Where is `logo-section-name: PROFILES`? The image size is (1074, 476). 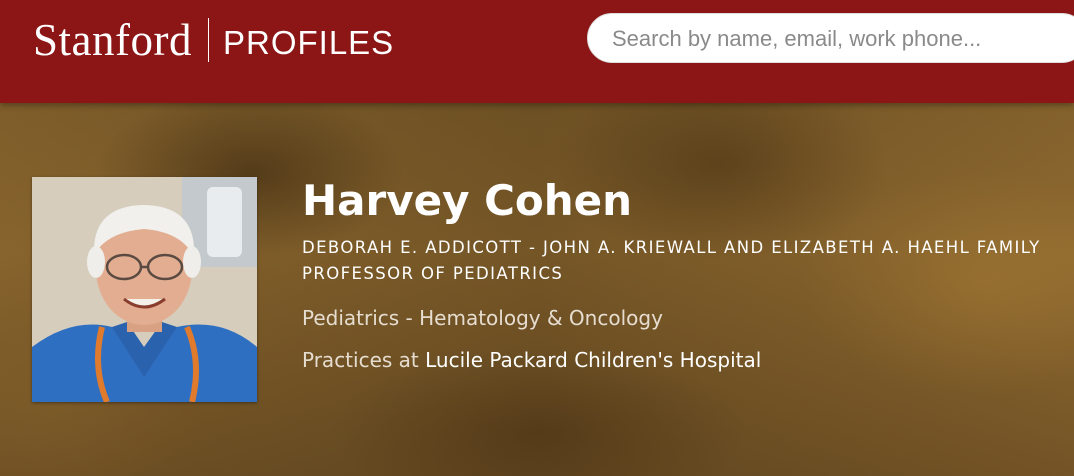 logo-section-name: PROFILES is located at coordinates (308, 42).